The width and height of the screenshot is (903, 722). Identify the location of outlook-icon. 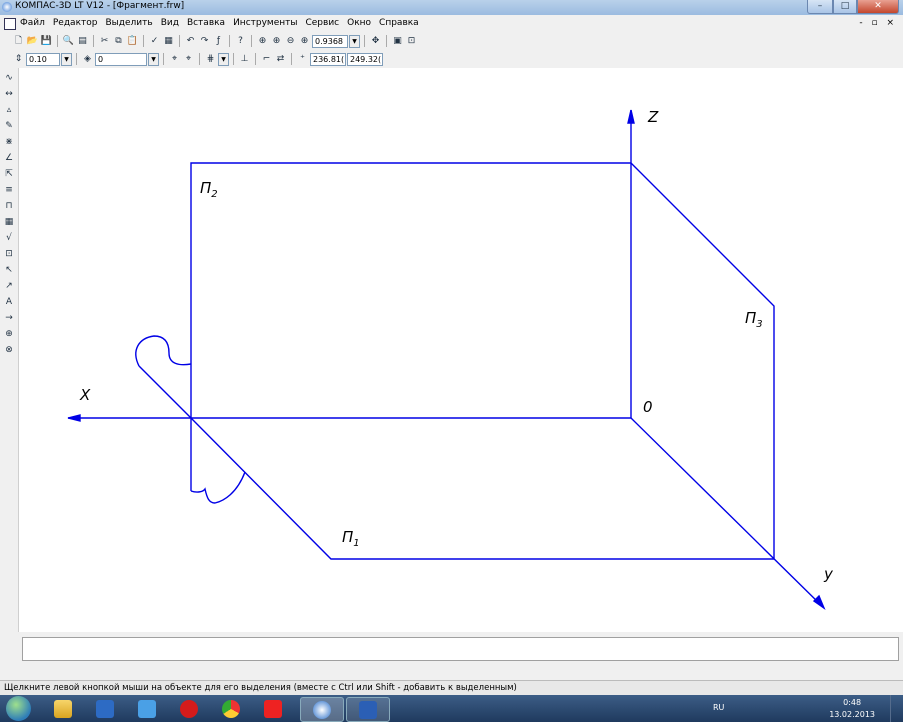
(105, 708).